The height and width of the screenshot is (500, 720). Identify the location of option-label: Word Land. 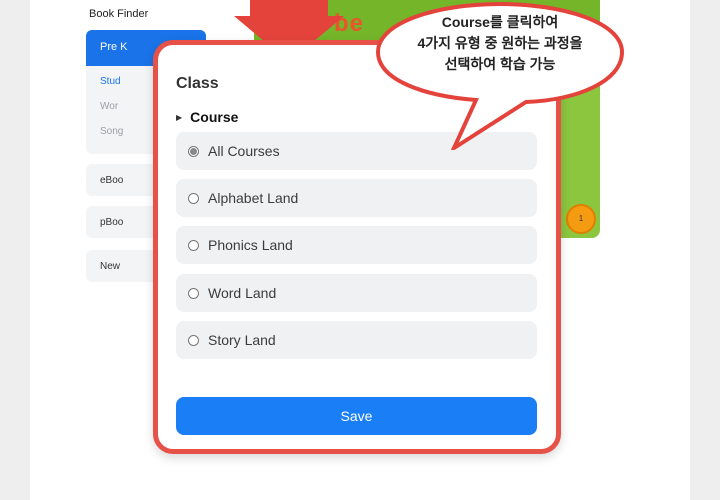
(242, 293).